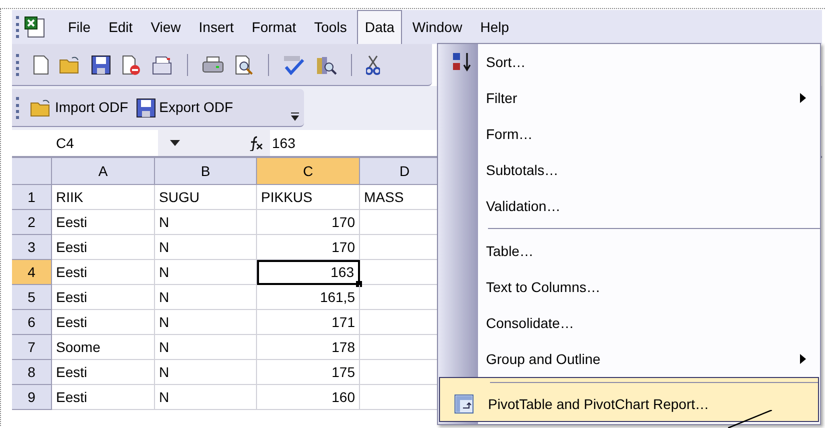  I want to click on mail-document-icon, so click(162, 64).